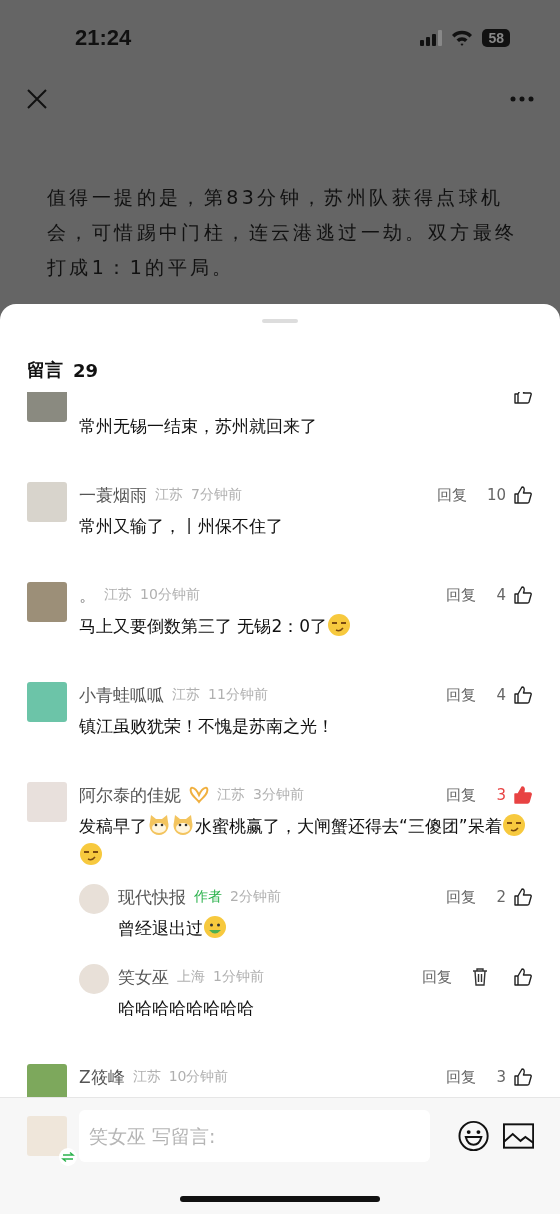 The height and width of the screenshot is (1214, 560). Describe the element at coordinates (86, 370) in the screenshot. I see `comments-count: 29` at that location.